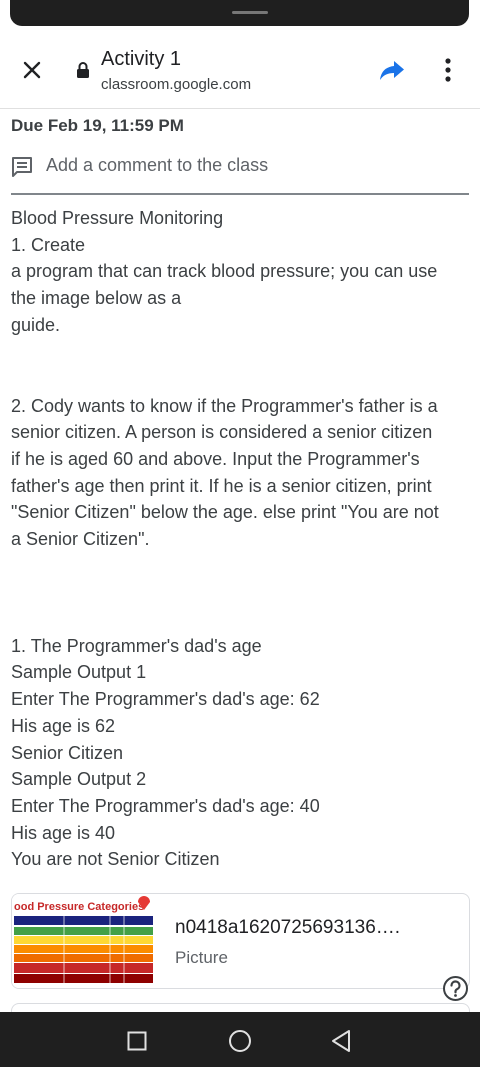 The height and width of the screenshot is (1067, 480). Describe the element at coordinates (288, 927) in the screenshot. I see `attachment-title: n0418a1620725693136….` at that location.